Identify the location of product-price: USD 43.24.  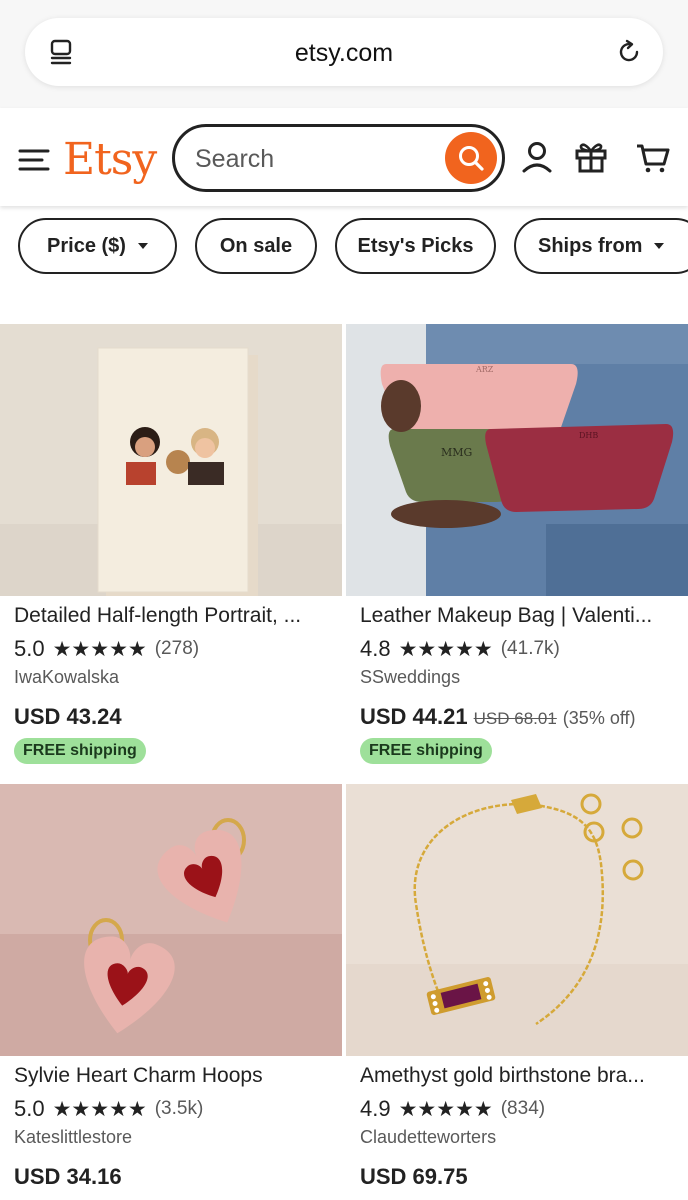
(68, 717).